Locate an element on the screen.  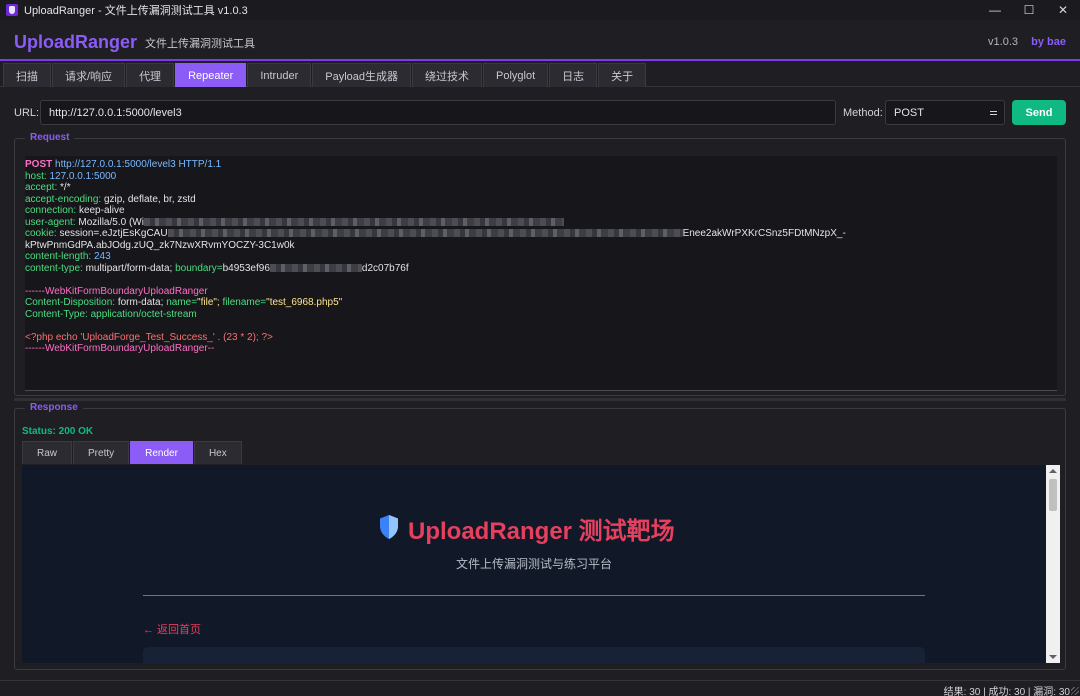
maximize-button: ☐ is located at coordinates (1029, 10).